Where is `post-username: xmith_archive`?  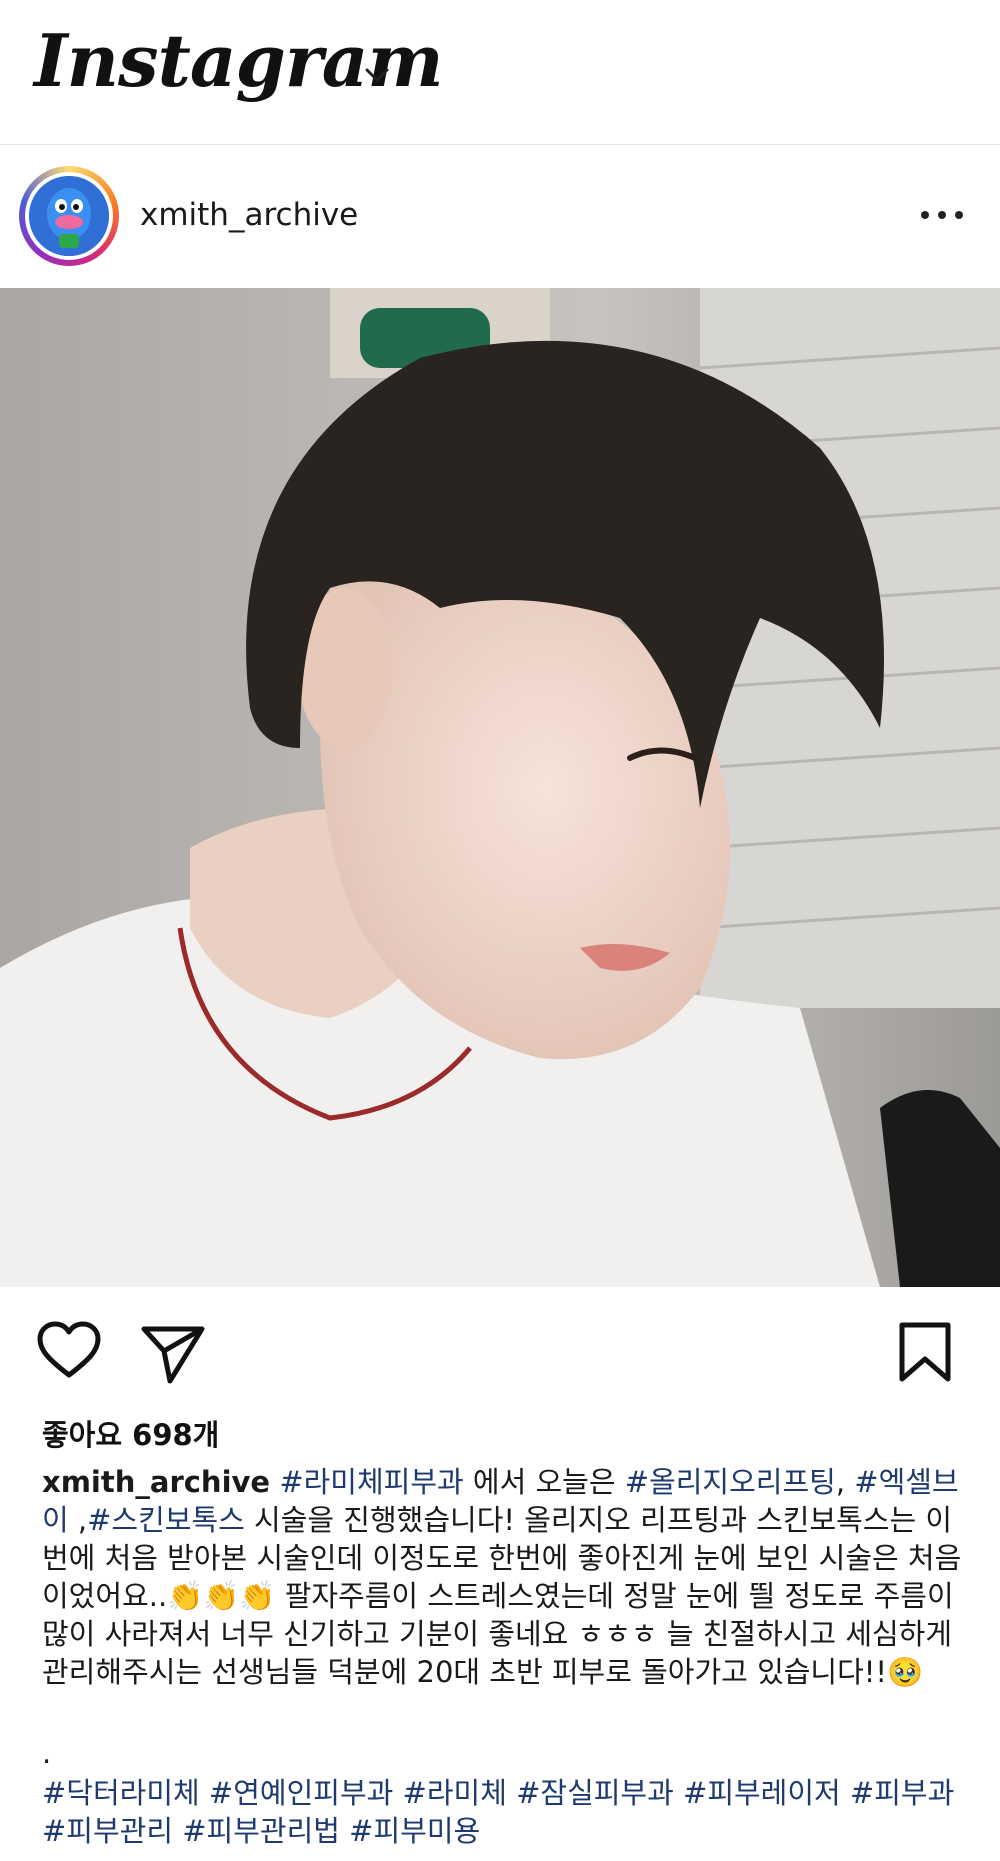 post-username: xmith_archive is located at coordinates (249, 215).